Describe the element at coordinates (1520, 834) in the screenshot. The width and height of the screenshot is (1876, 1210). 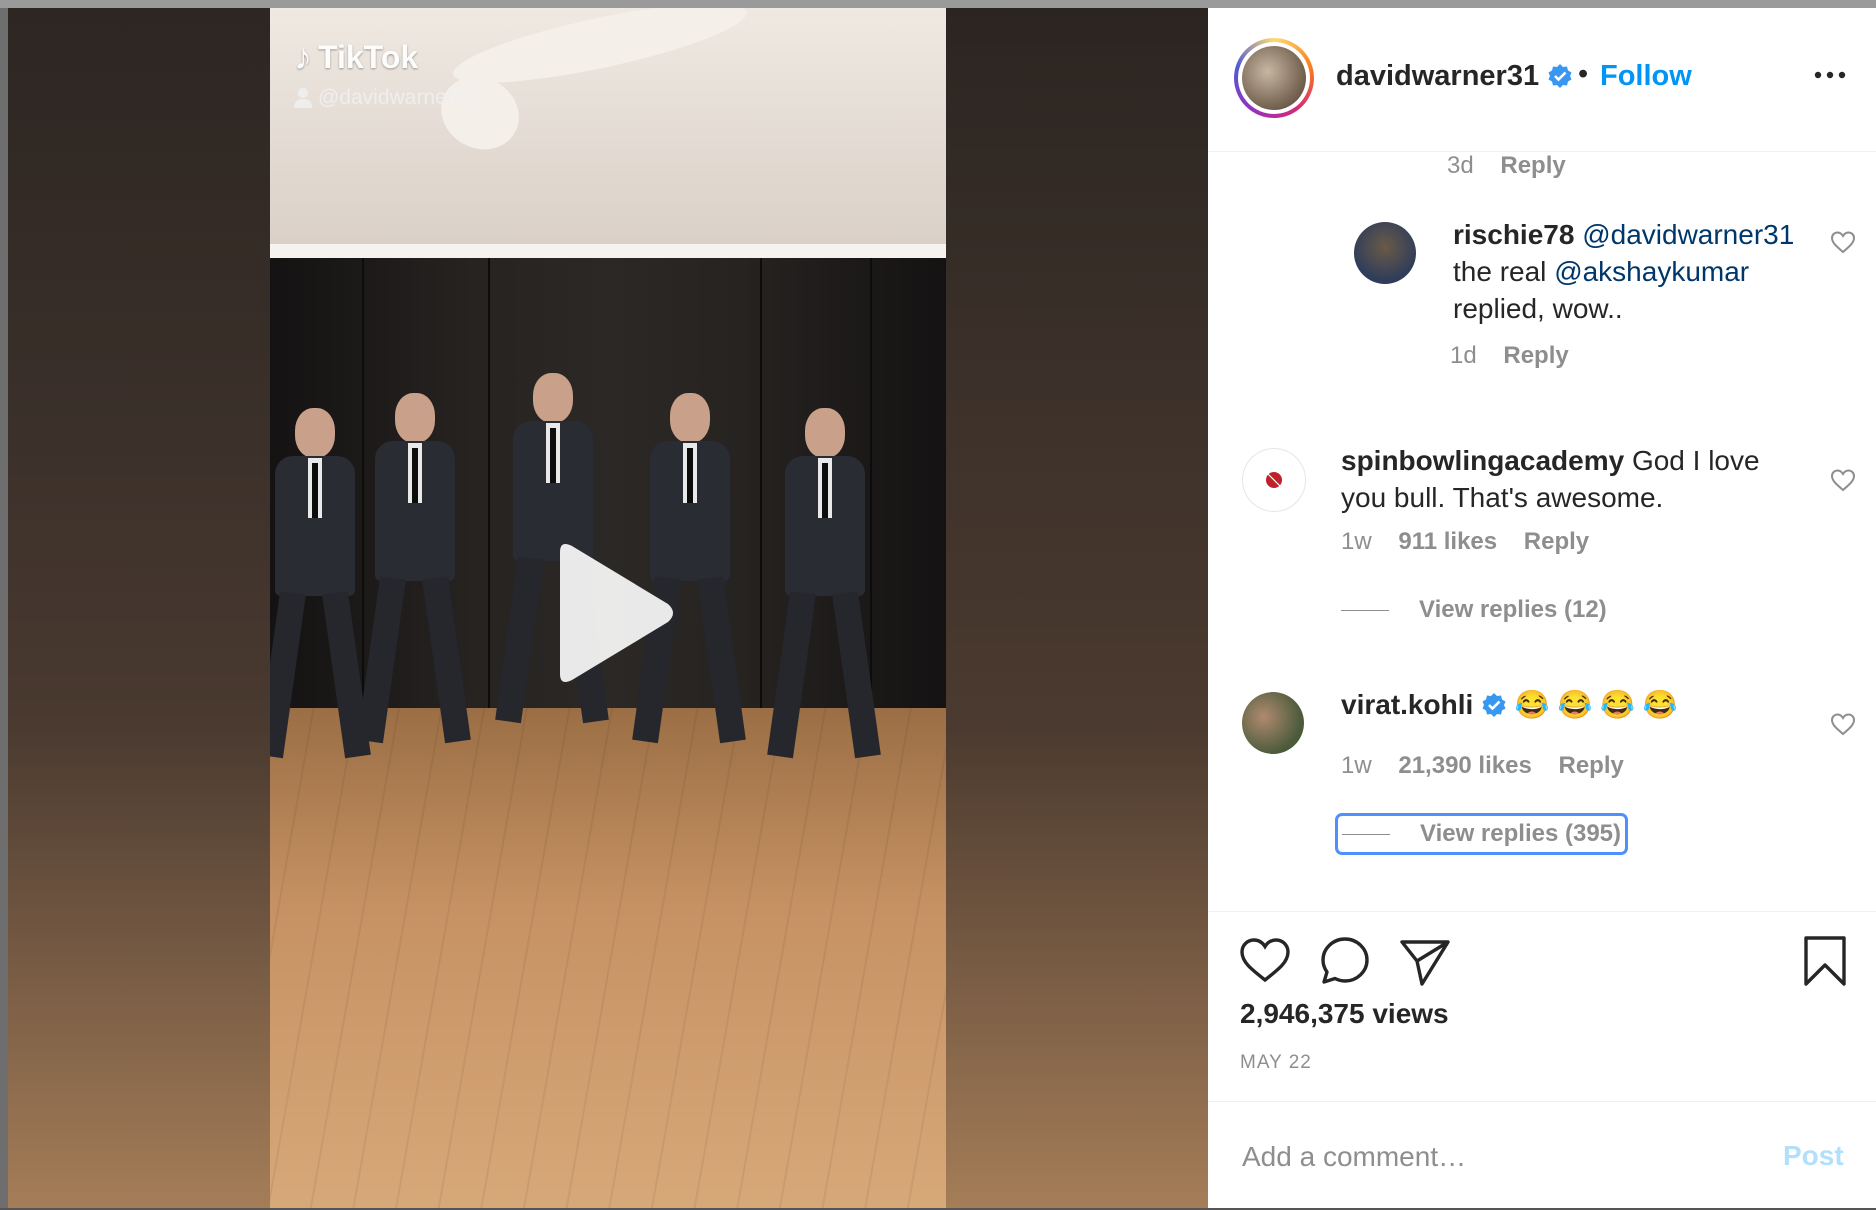
I see `view-replies-label: View replies (395)` at that location.